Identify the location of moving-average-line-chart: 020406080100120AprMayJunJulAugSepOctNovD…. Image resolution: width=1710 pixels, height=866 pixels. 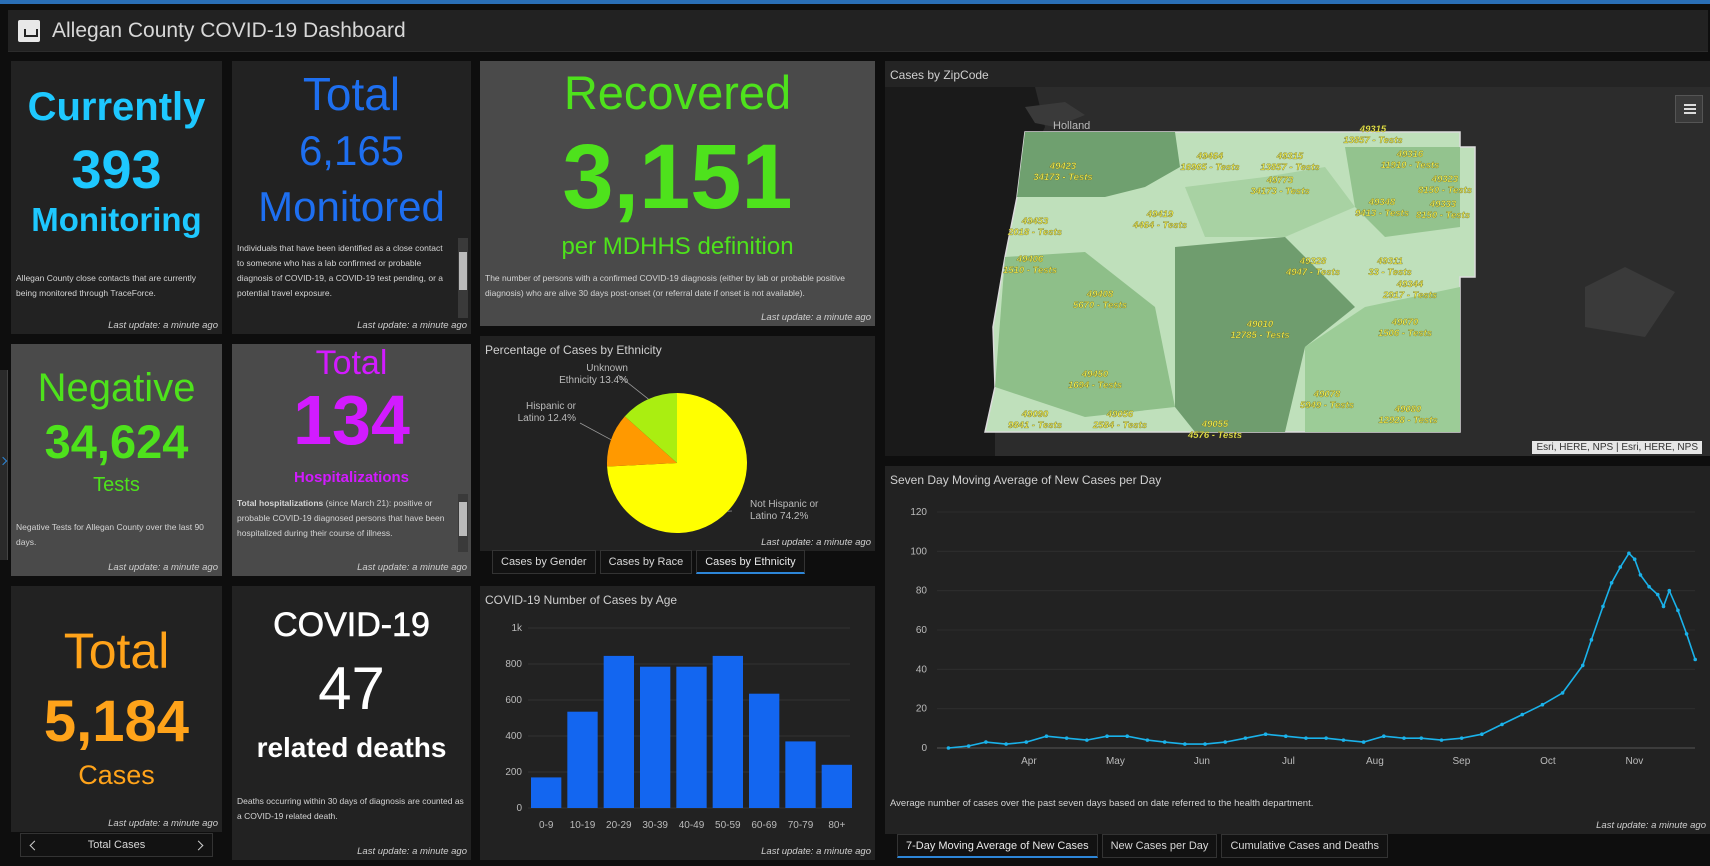
(1304, 637).